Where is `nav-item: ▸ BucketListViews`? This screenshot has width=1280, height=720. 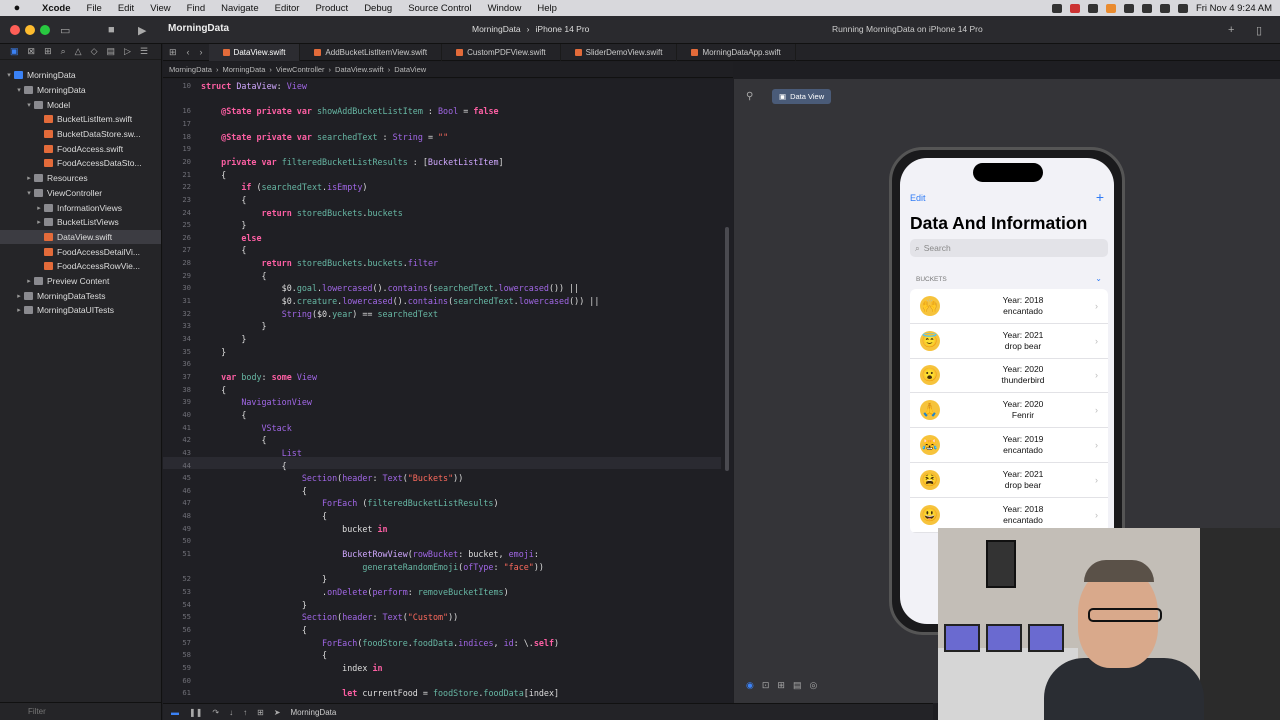
nav-item: ▸ BucketListViews is located at coordinates (80, 222).